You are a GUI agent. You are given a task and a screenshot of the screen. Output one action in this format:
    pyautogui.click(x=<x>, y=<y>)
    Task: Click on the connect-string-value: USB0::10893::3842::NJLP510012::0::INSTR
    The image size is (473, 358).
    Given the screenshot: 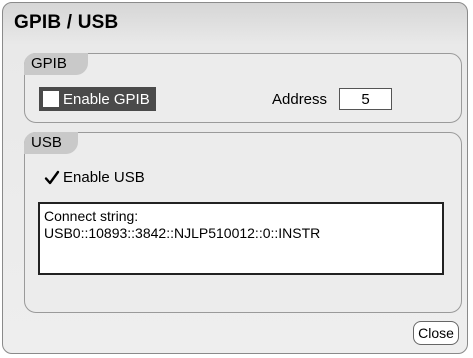 What is the action you would take?
    pyautogui.click(x=182, y=233)
    